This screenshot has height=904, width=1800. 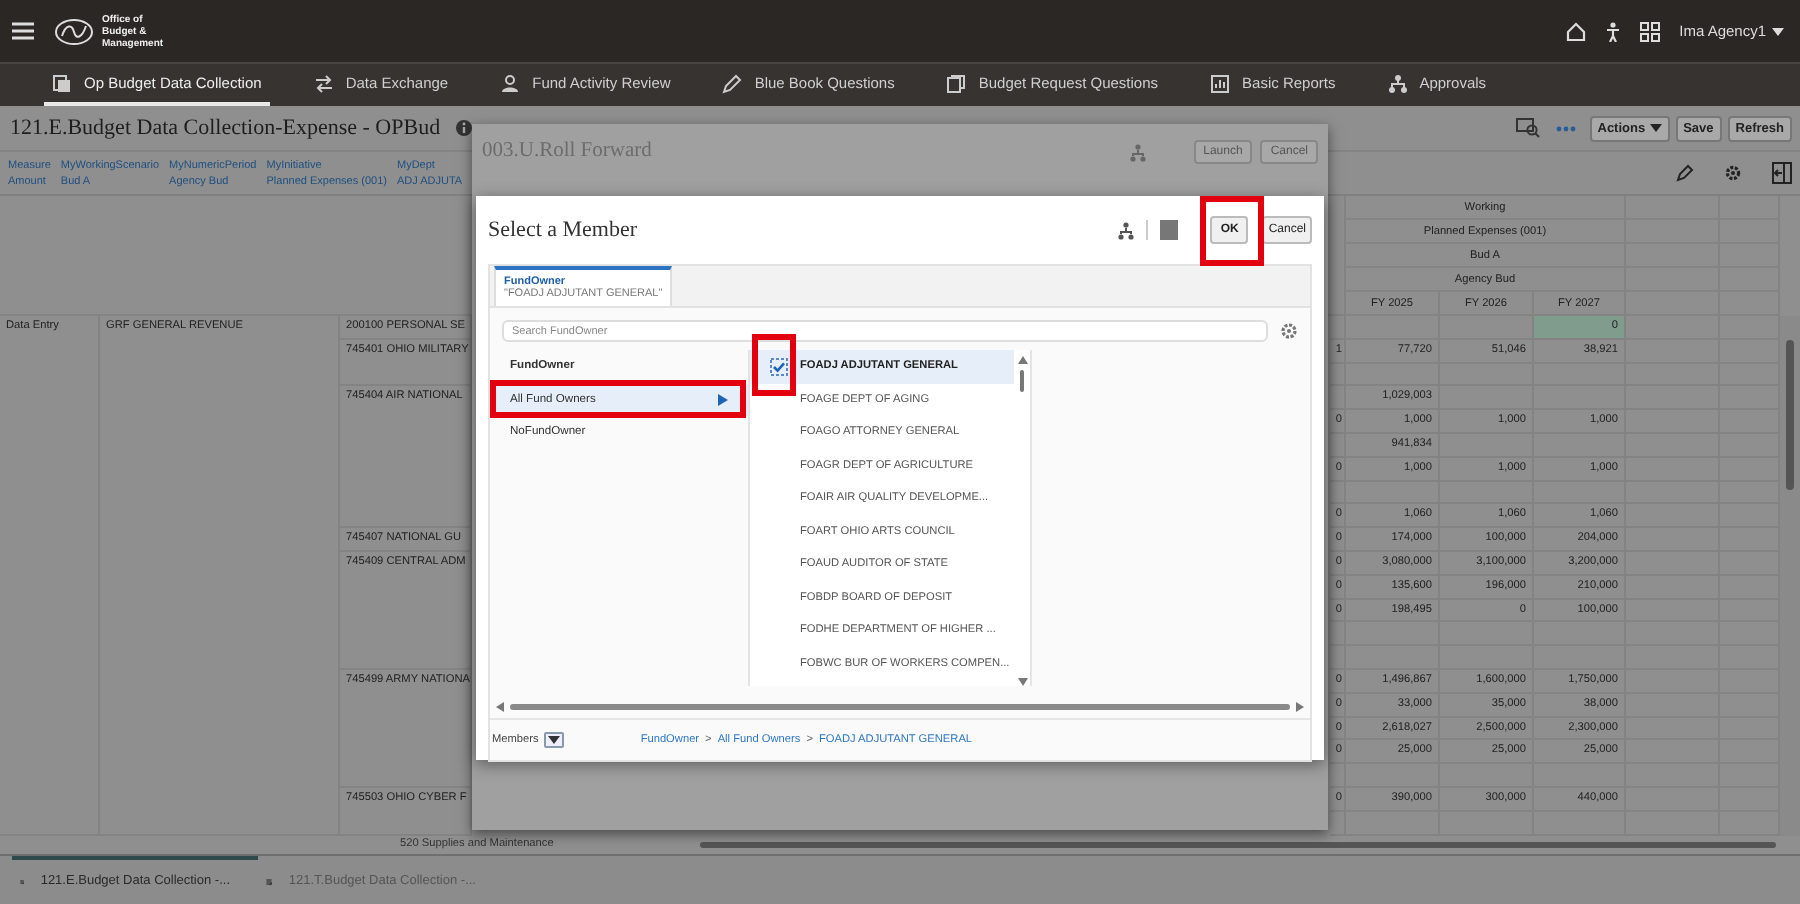 What do you see at coordinates (1022, 360) in the screenshot?
I see `scroll-up-icon` at bounding box center [1022, 360].